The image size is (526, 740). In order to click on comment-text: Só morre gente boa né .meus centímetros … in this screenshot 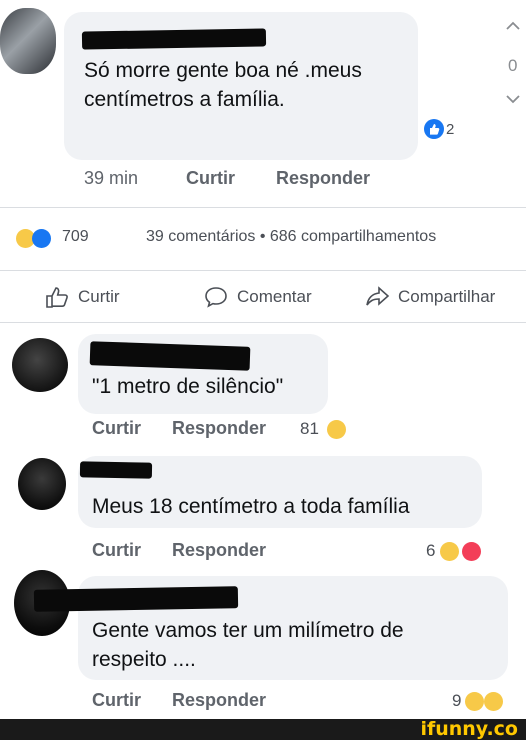, I will do `click(223, 85)`.